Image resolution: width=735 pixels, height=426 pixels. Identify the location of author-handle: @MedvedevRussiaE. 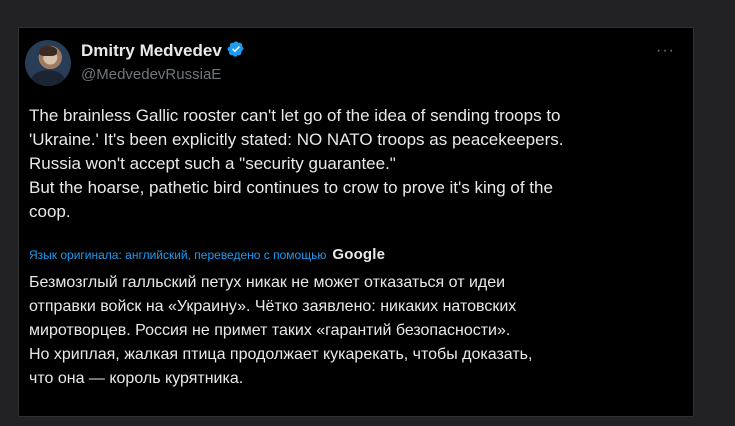
(151, 74).